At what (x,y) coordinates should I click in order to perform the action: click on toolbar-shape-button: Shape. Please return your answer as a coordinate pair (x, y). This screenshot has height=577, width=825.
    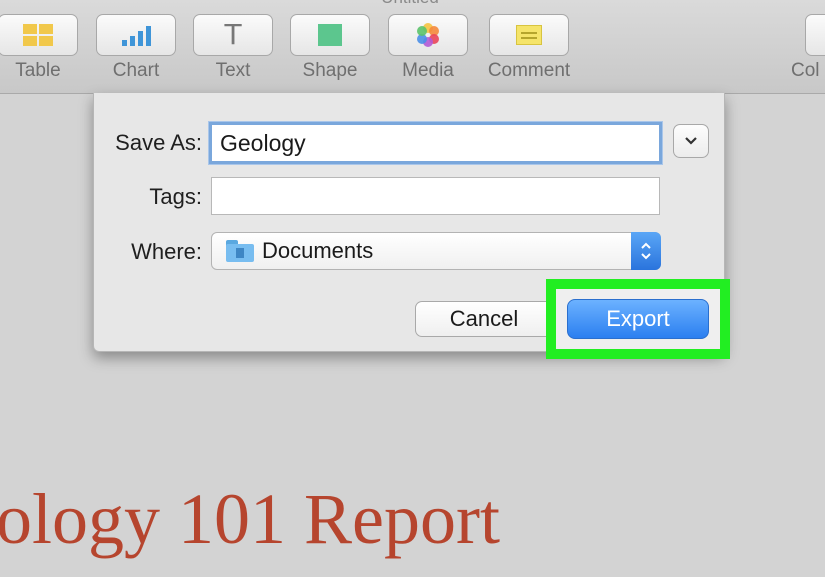
    Looking at the image, I should click on (330, 48).